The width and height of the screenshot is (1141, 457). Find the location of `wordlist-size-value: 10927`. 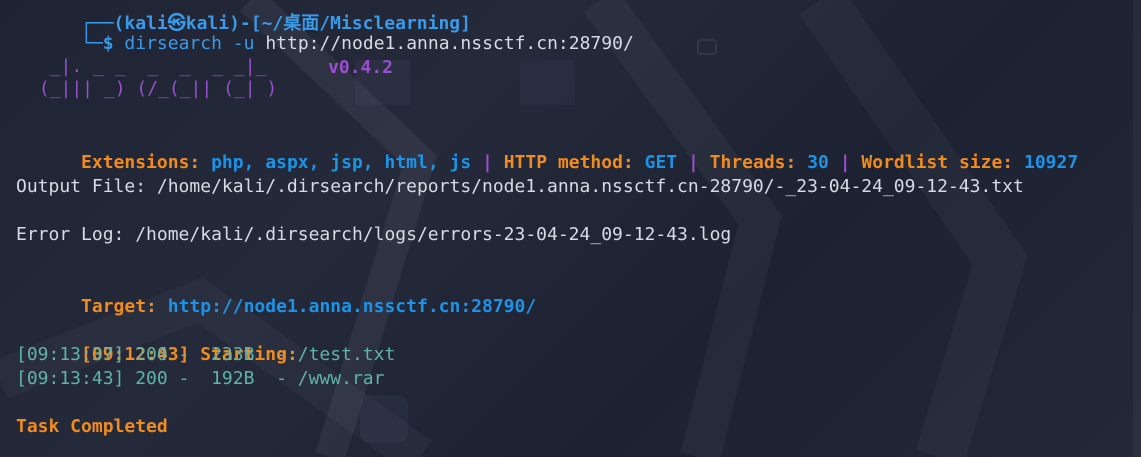

wordlist-size-value: 10927 is located at coordinates (1051, 162).